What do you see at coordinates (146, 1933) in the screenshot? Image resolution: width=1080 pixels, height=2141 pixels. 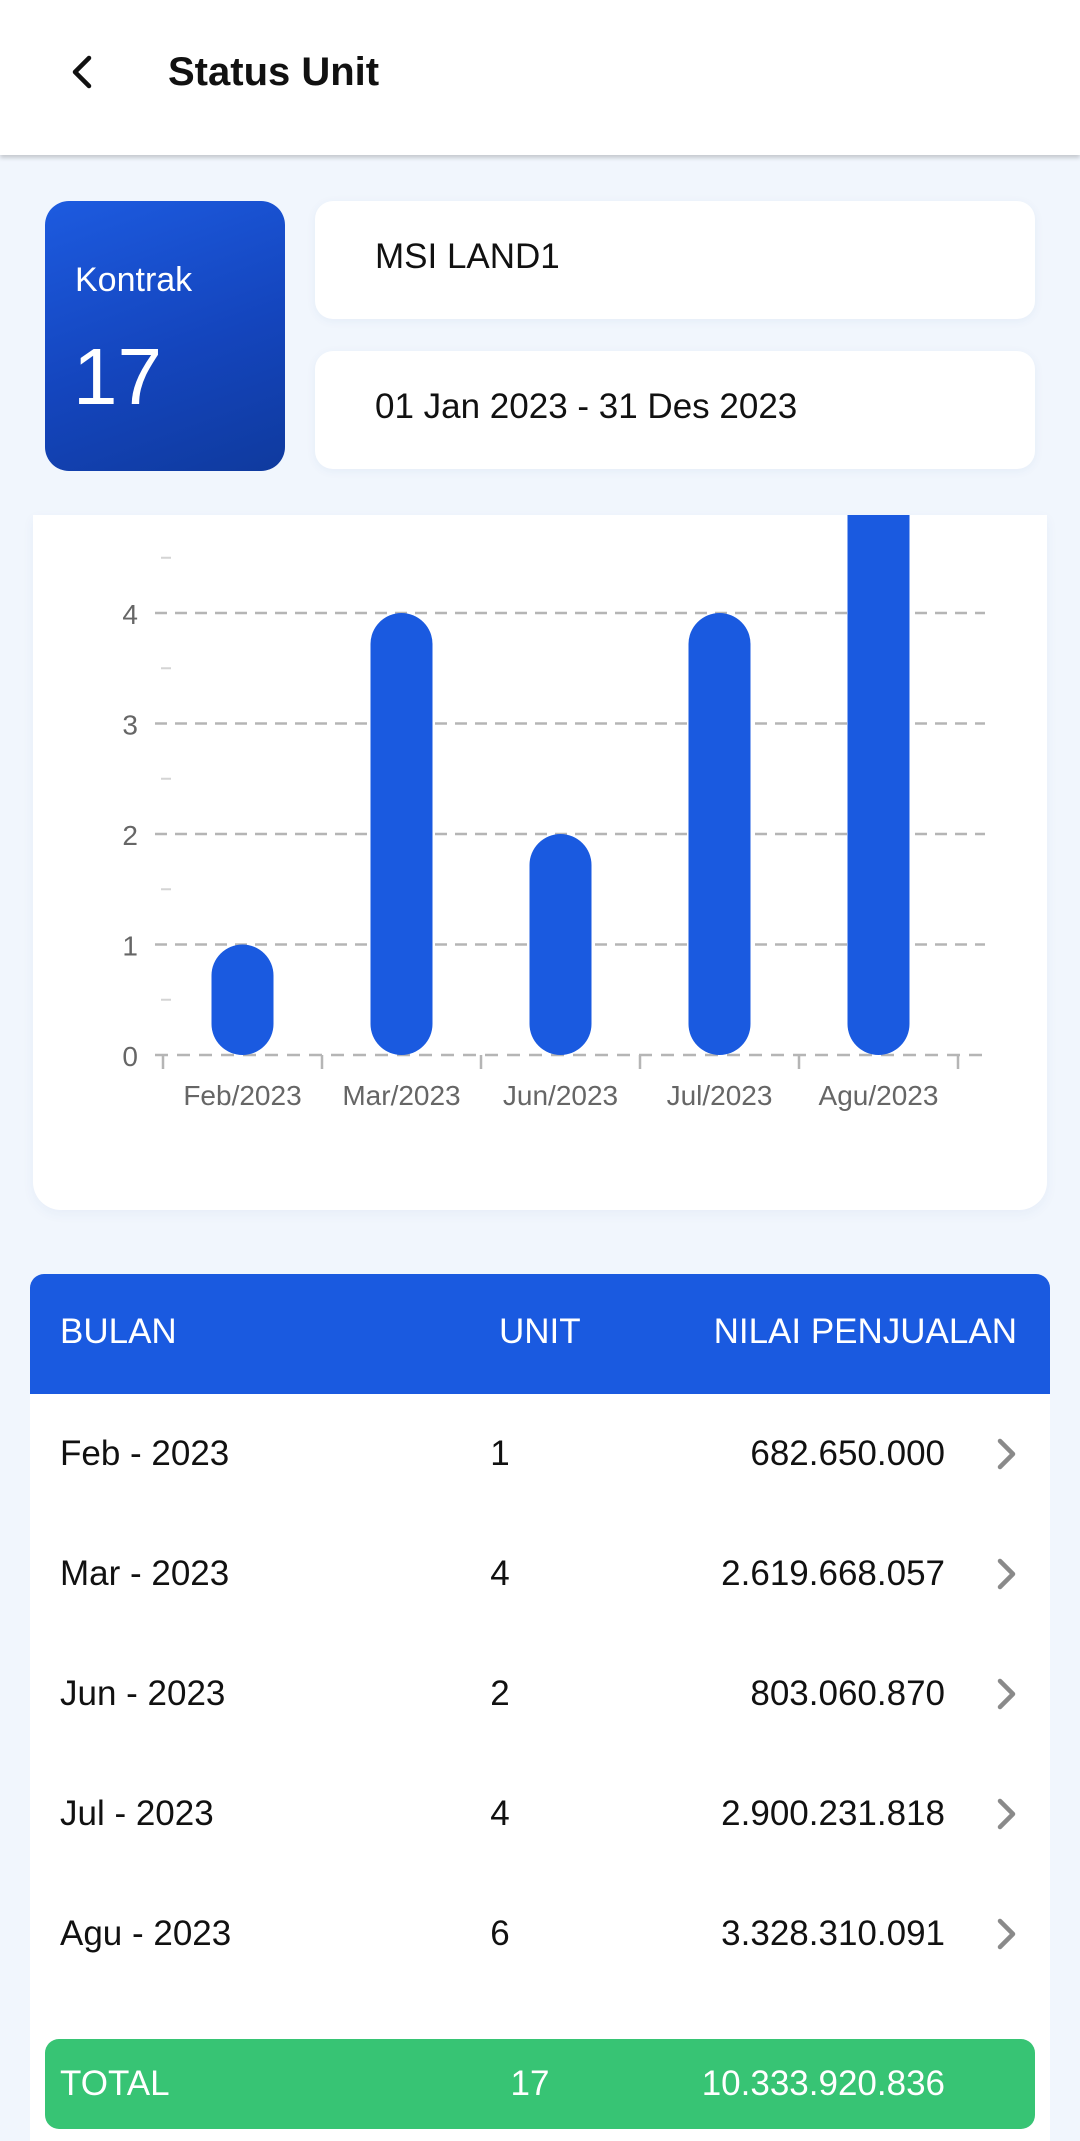 I see `row-month: Agu - 2023` at bounding box center [146, 1933].